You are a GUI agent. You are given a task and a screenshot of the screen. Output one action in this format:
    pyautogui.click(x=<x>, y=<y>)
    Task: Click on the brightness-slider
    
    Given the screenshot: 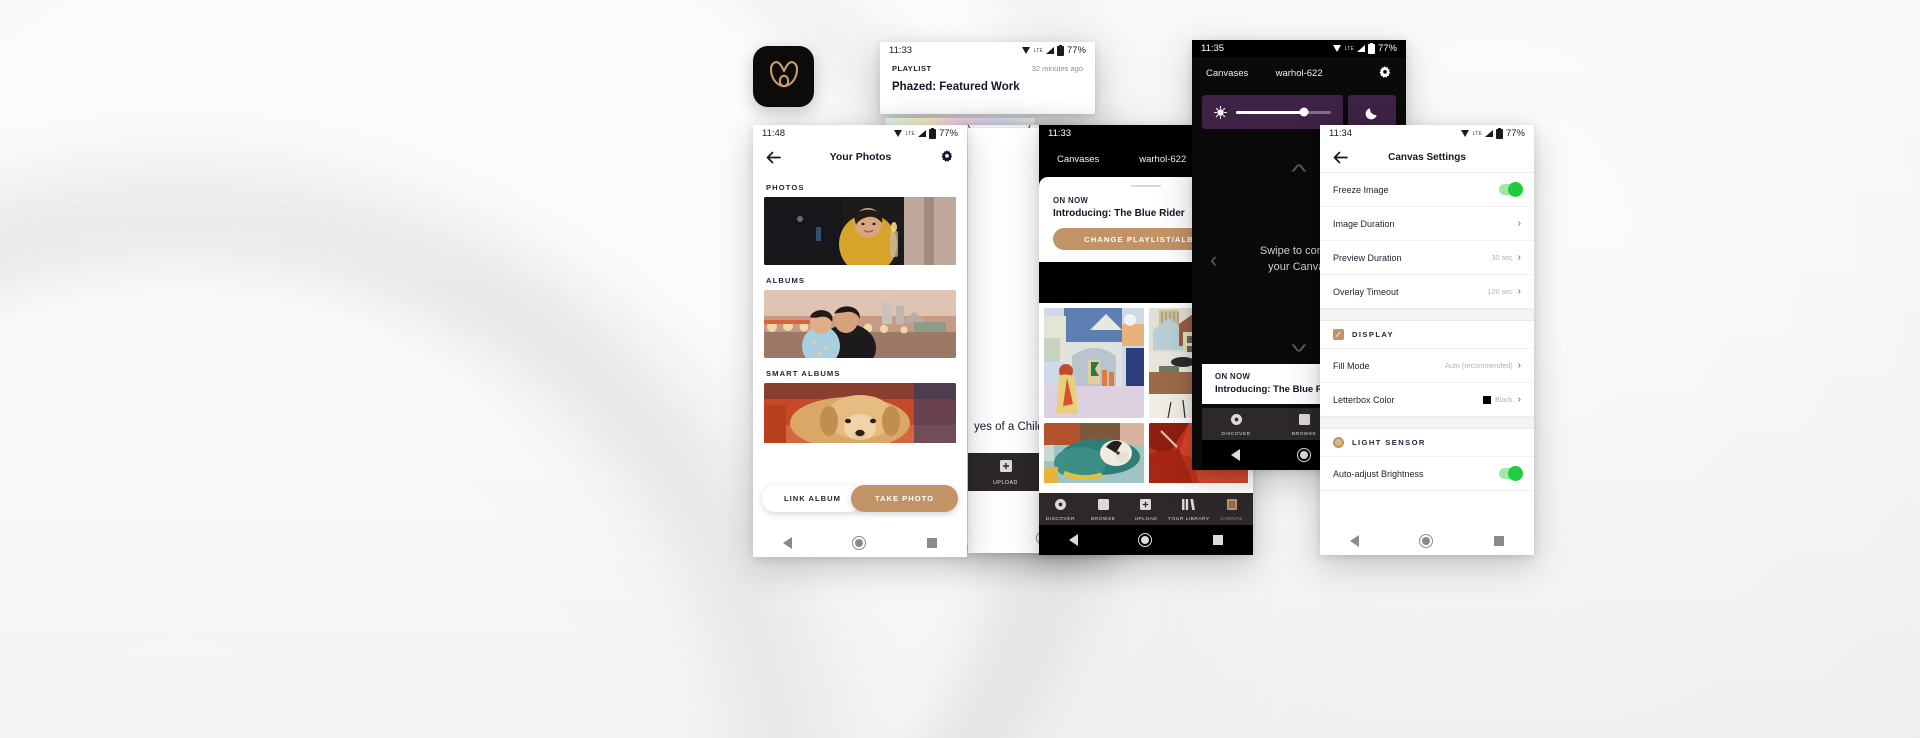 What is the action you would take?
    pyautogui.click(x=1272, y=112)
    